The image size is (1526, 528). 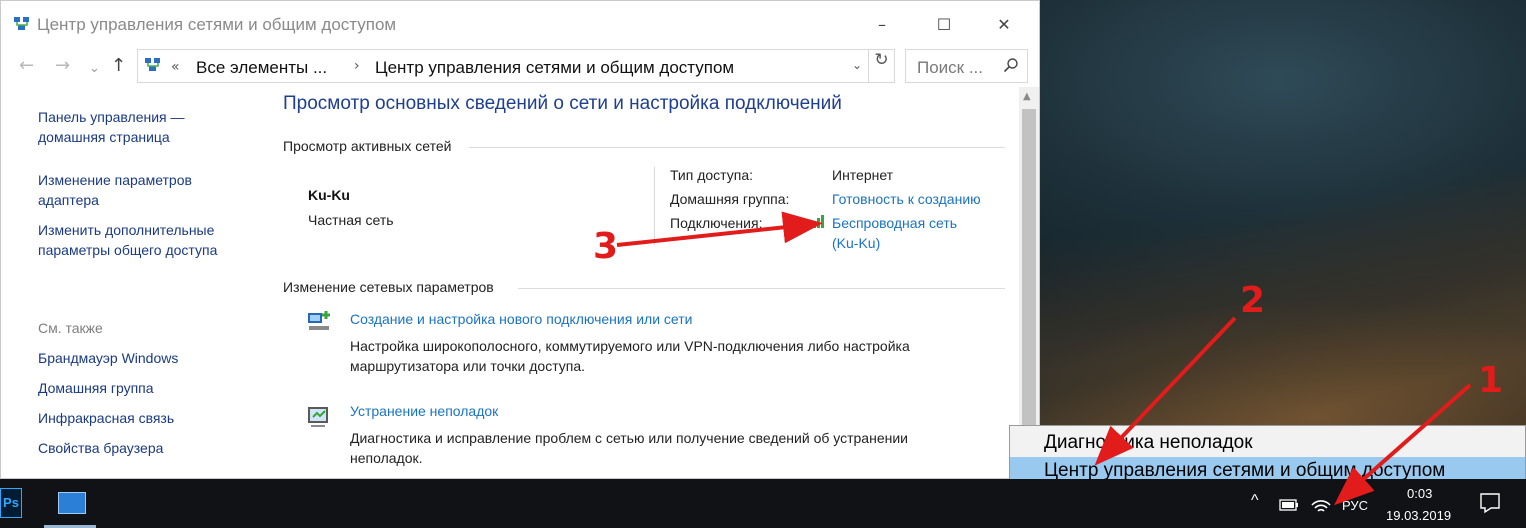 What do you see at coordinates (388, 287) in the screenshot?
I see `change-settings-heading: Изменение сетевых параметров` at bounding box center [388, 287].